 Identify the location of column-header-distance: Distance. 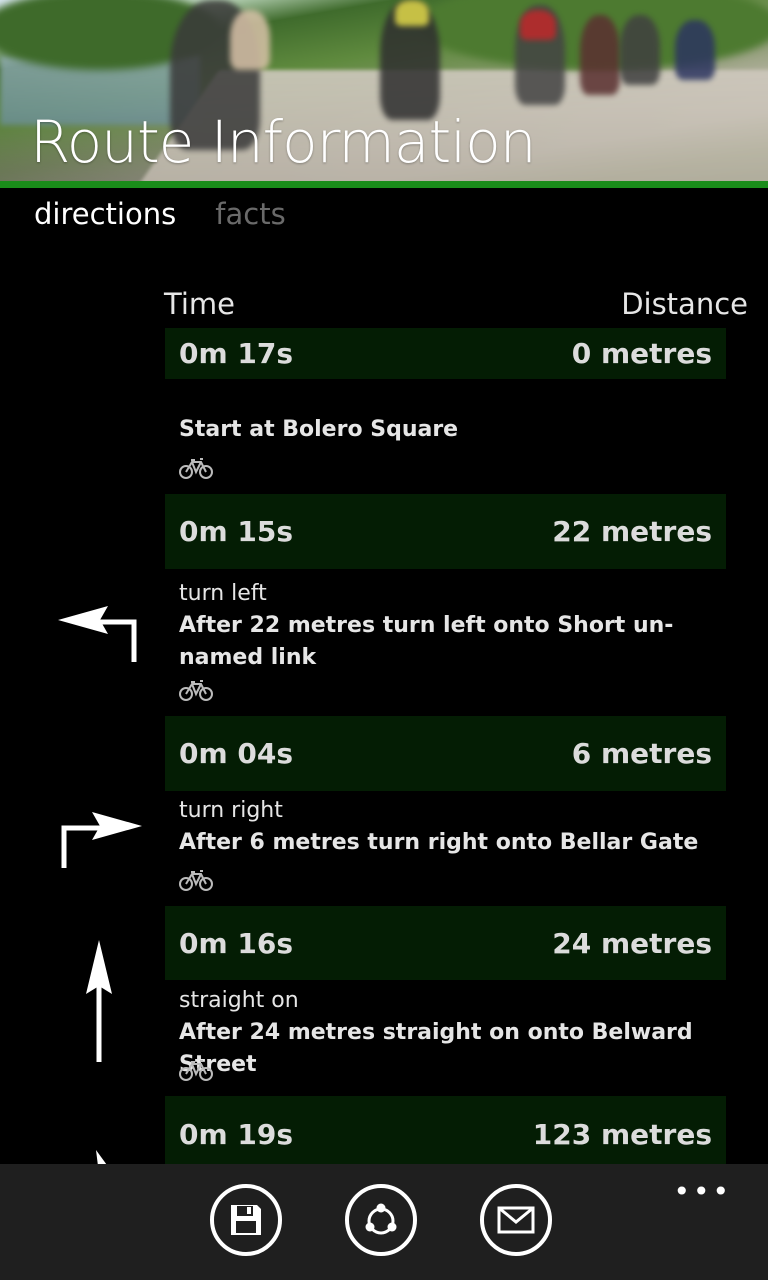
(684, 304).